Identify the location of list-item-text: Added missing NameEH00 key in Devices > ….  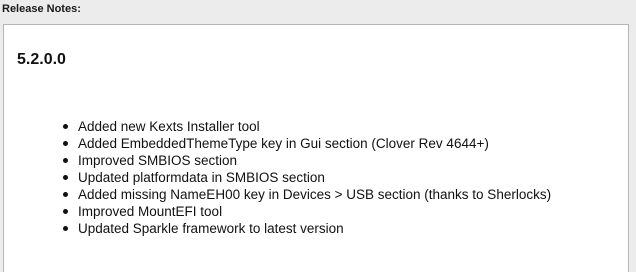
(315, 194).